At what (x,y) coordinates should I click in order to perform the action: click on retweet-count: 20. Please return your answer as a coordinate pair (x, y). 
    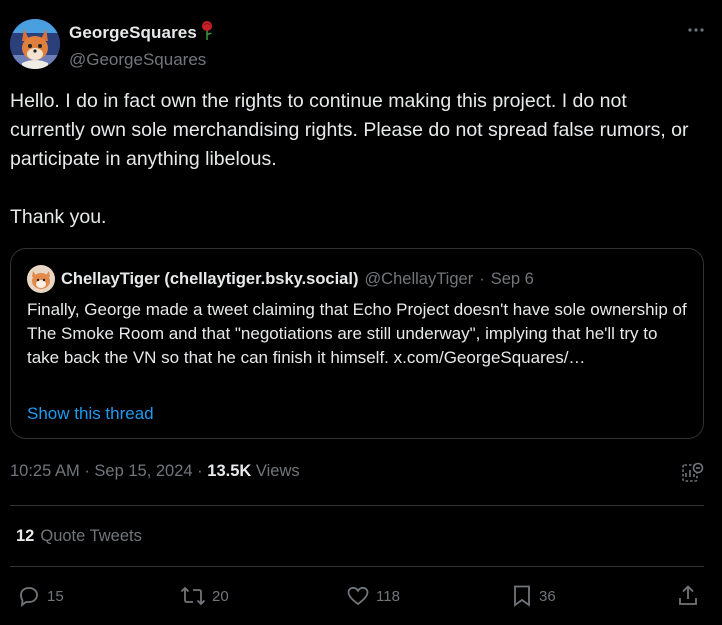
    Looking at the image, I should click on (220, 596).